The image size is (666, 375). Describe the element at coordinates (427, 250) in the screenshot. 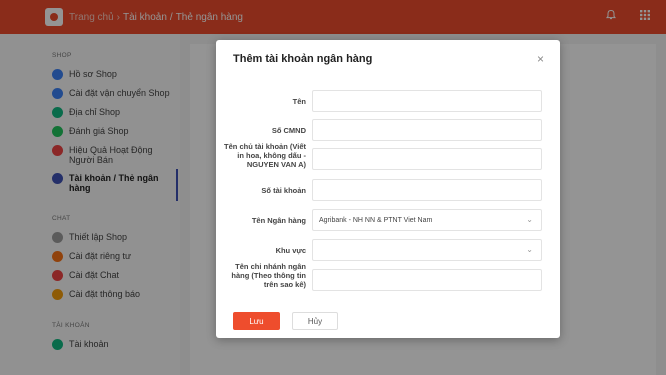

I see `region-select: ⌄` at that location.